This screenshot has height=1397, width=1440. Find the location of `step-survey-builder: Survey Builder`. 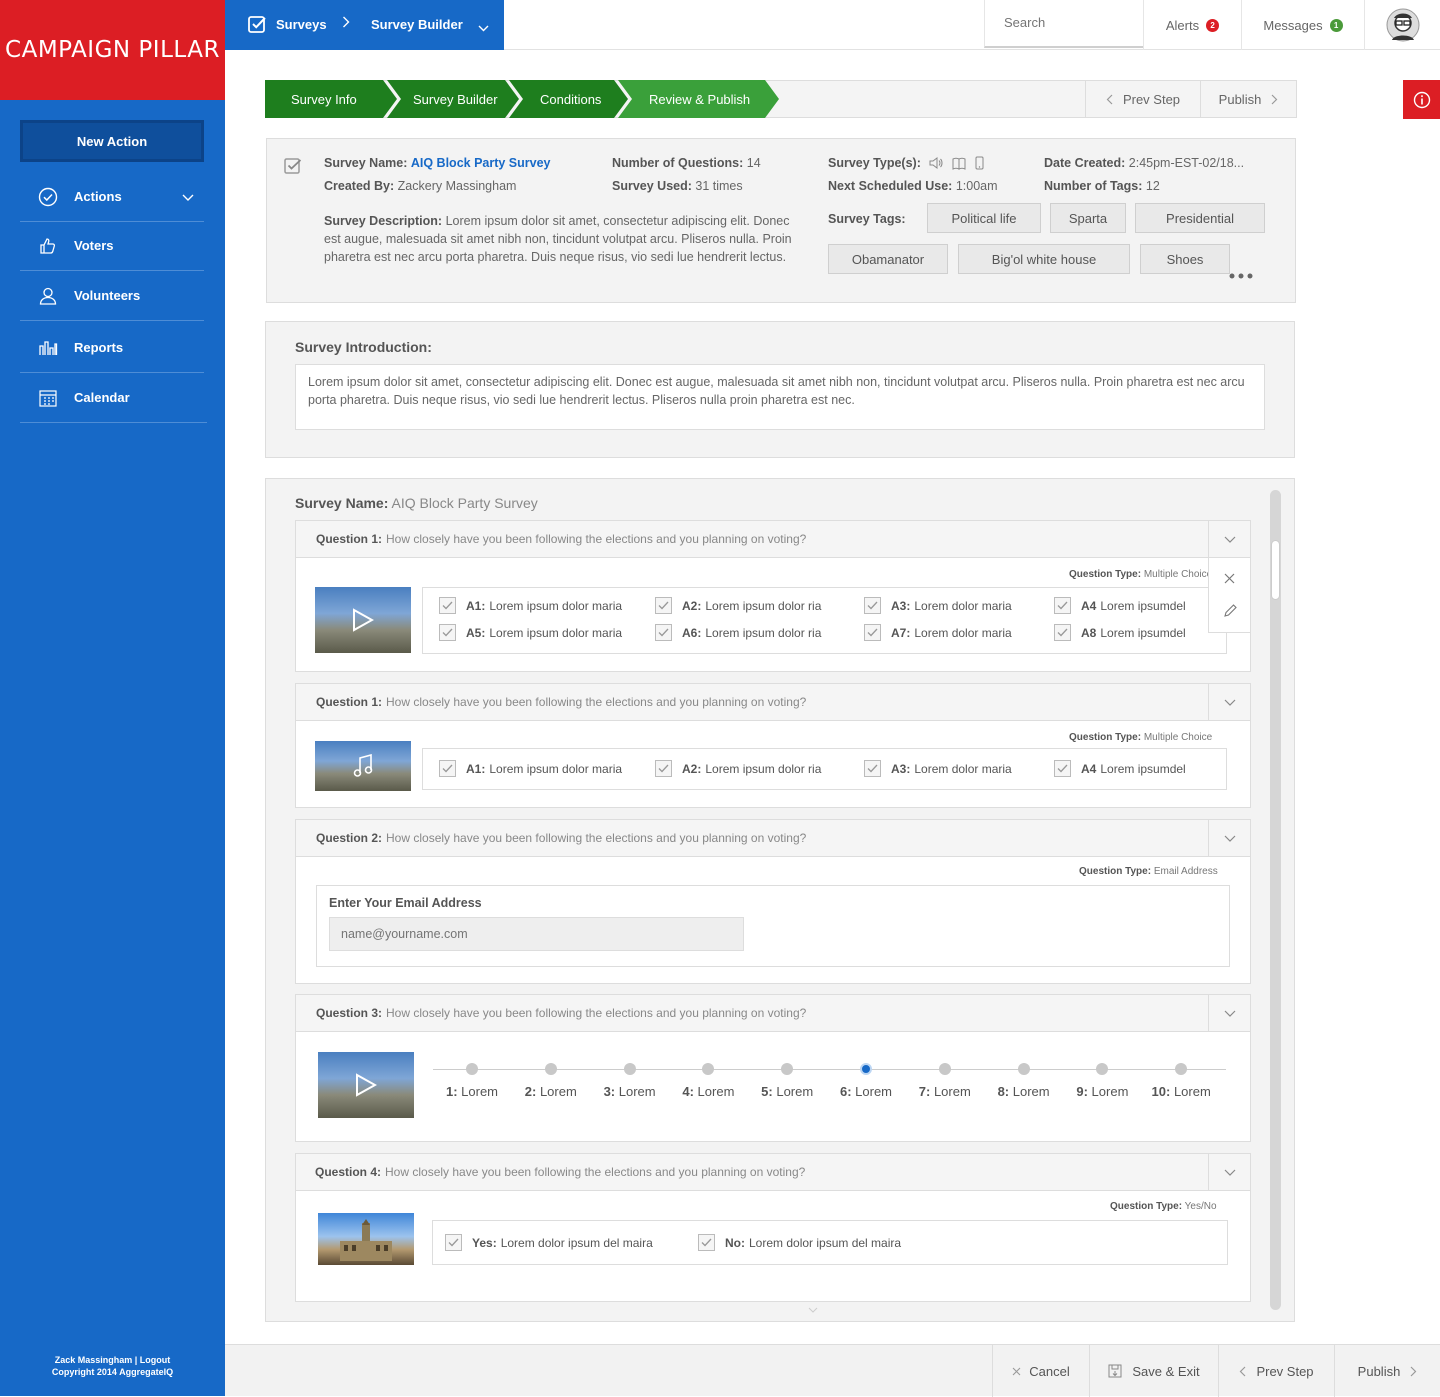

step-survey-builder: Survey Builder is located at coordinates (455, 99).